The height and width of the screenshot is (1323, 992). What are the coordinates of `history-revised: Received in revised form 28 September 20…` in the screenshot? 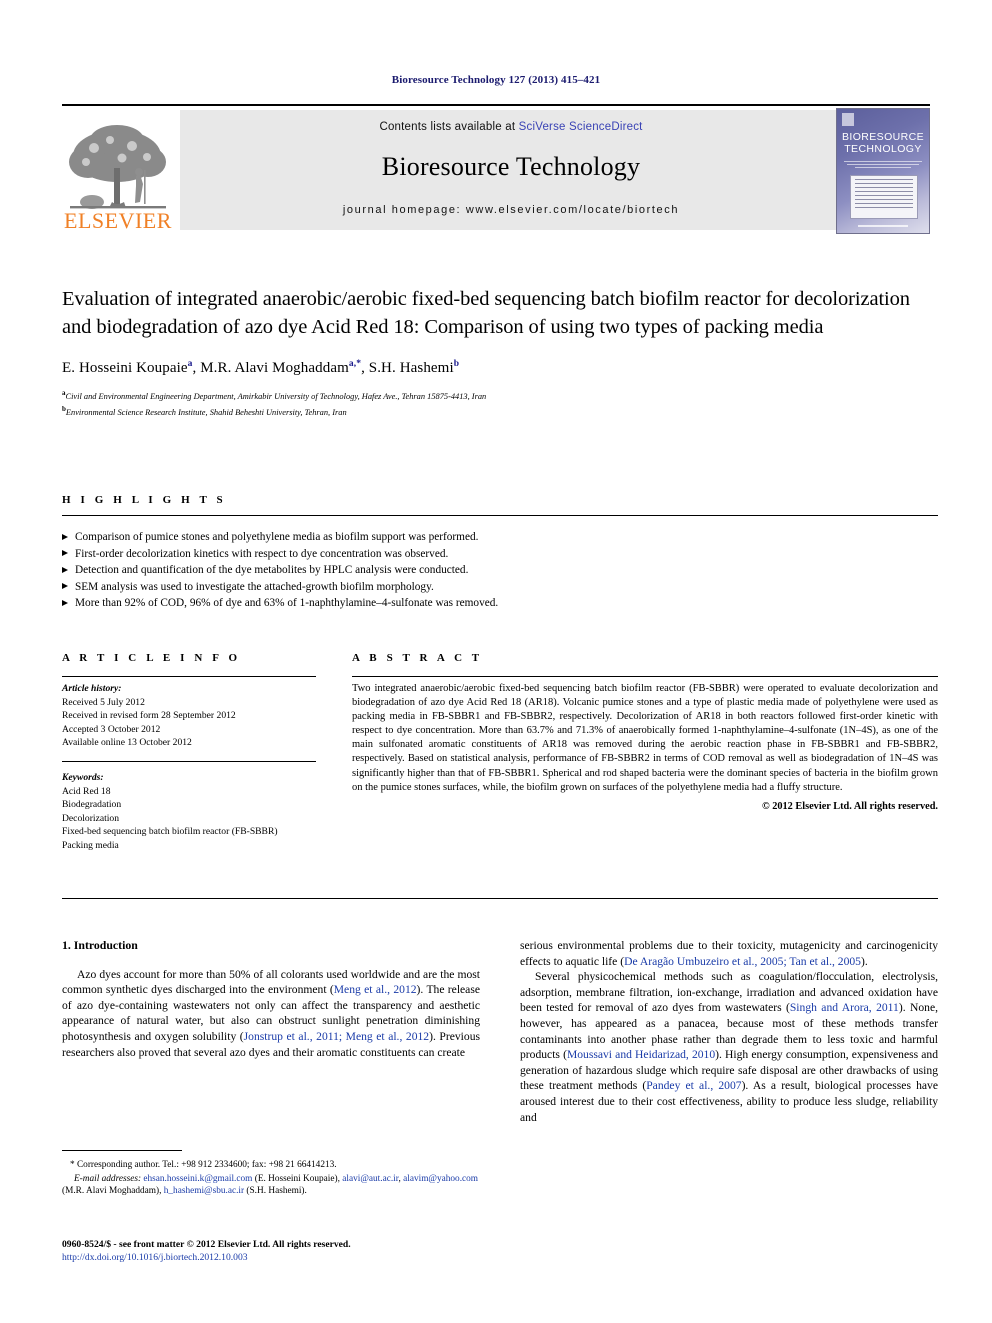 It's located at (149, 716).